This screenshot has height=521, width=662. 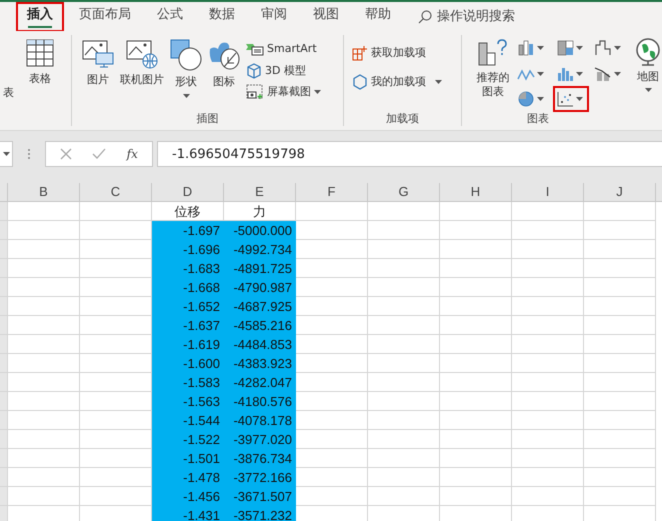 I want to click on cancel-icon, so click(x=66, y=154).